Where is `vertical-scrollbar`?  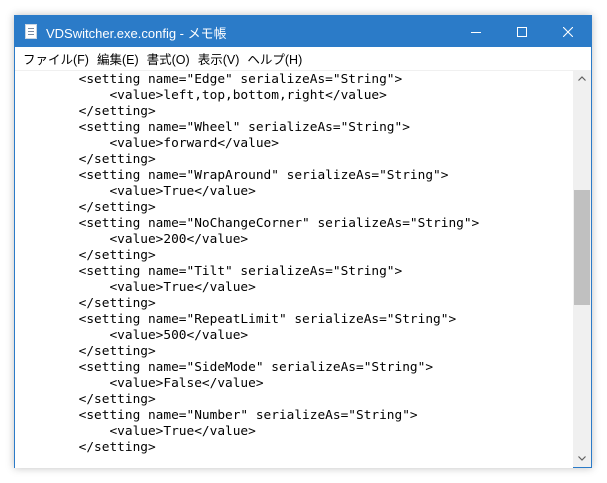 vertical-scrollbar is located at coordinates (582, 268).